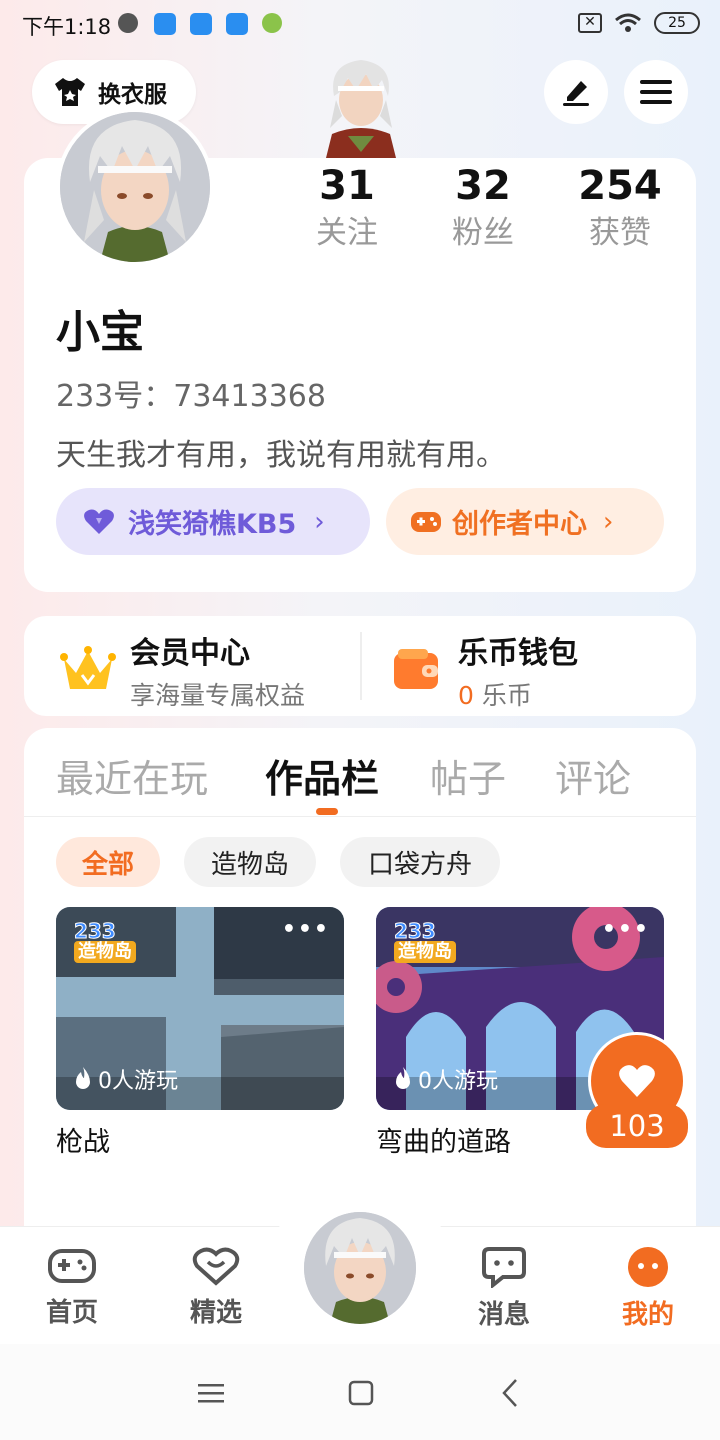  I want to click on shirt-icon, so click(70, 92).